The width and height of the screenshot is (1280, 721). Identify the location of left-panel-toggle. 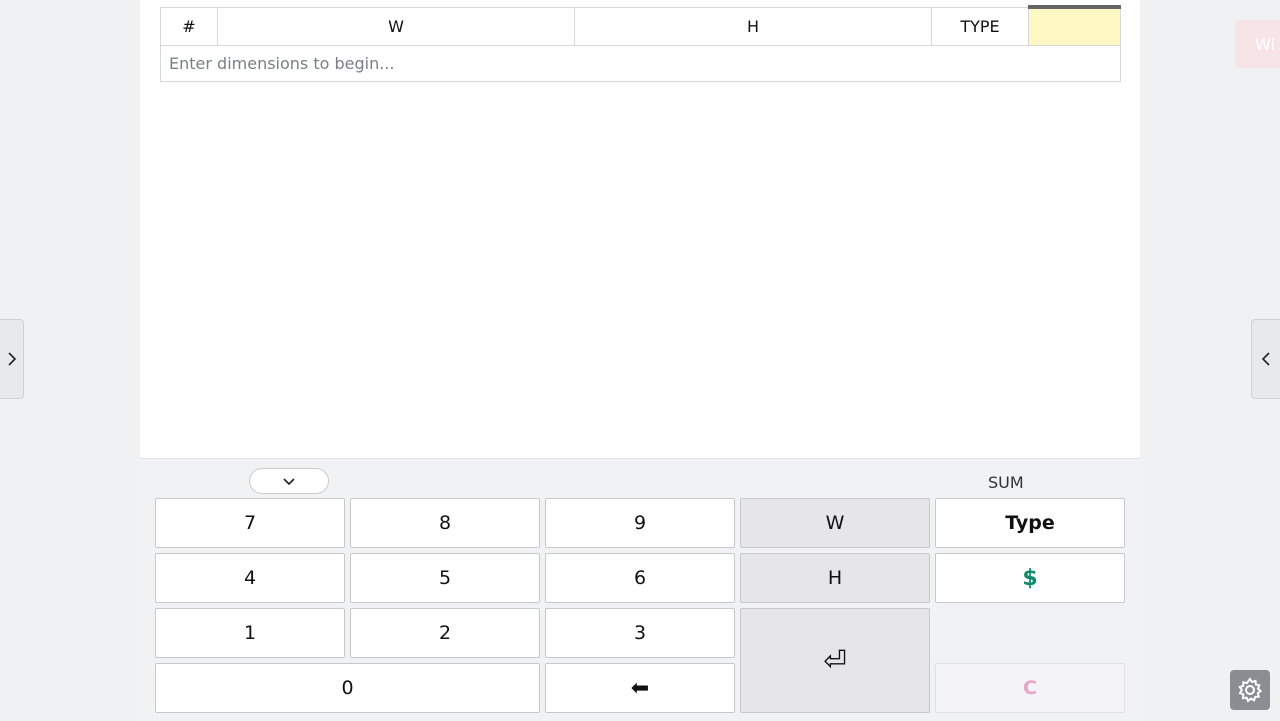
(12, 359).